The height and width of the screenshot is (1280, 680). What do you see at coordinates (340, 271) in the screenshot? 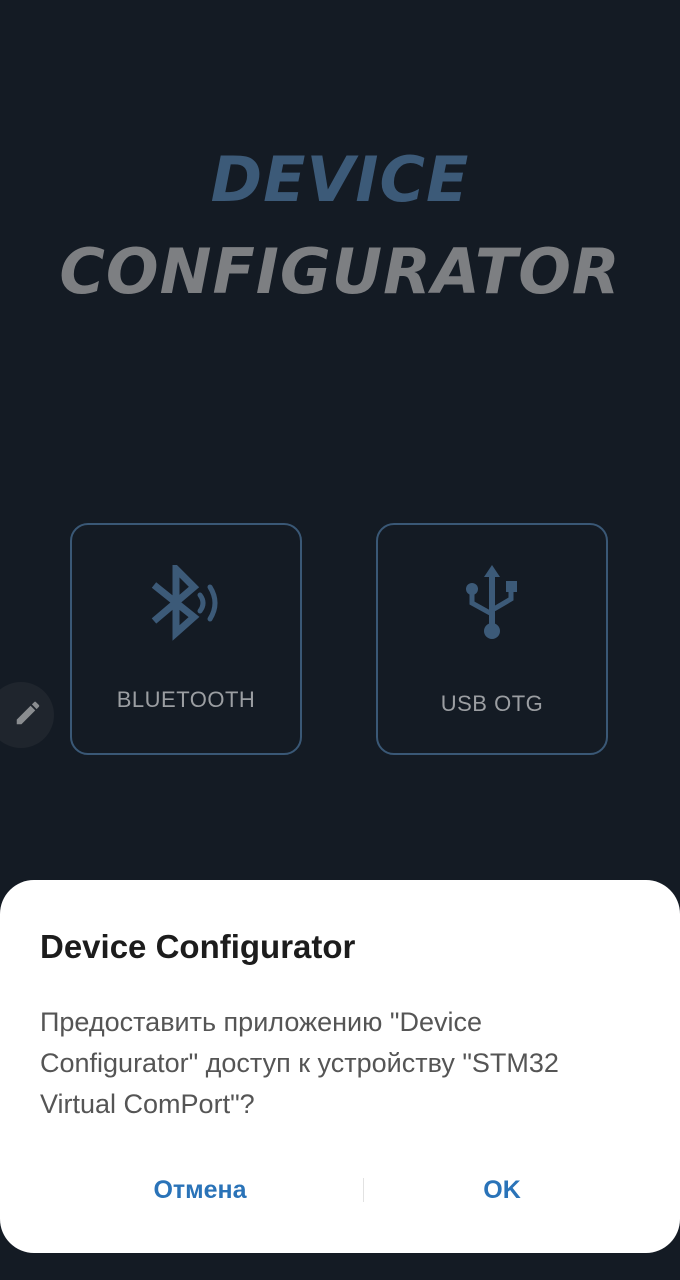
I see `app-title-line-2: CONFIGURATOR` at bounding box center [340, 271].